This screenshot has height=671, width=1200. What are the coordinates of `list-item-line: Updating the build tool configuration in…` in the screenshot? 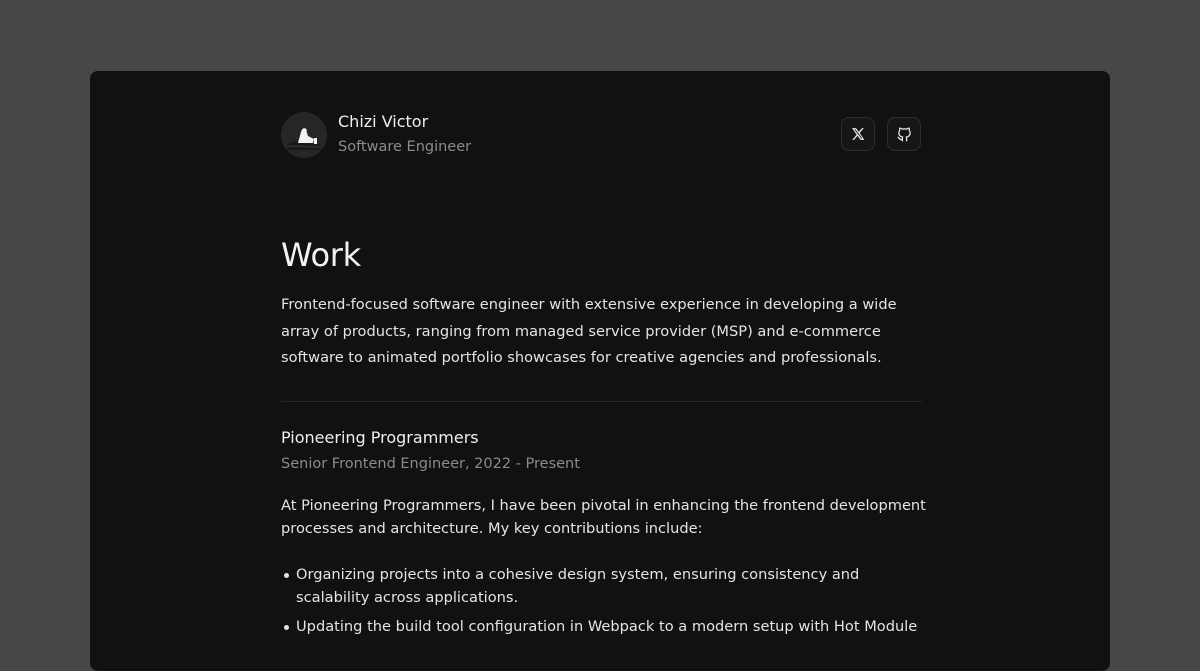 It's located at (607, 626).